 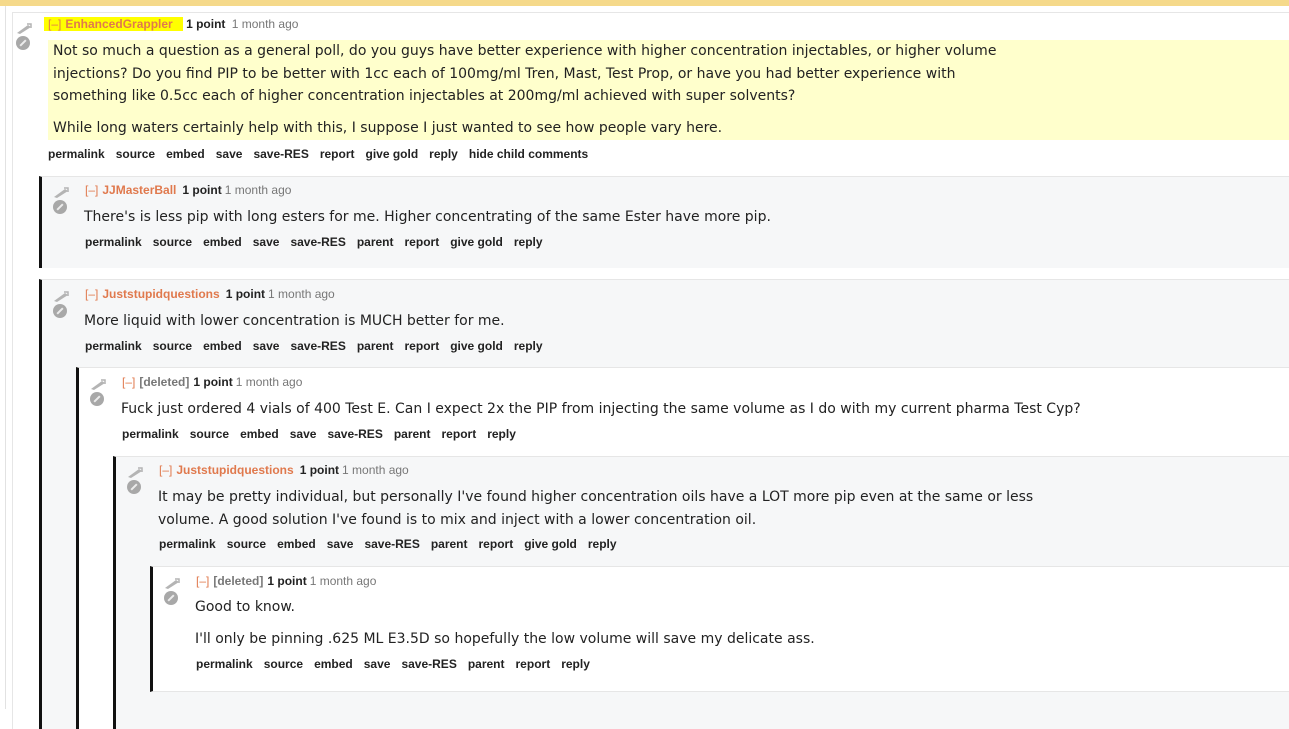 What do you see at coordinates (139, 190) in the screenshot?
I see `author-link: JJMasterBall` at bounding box center [139, 190].